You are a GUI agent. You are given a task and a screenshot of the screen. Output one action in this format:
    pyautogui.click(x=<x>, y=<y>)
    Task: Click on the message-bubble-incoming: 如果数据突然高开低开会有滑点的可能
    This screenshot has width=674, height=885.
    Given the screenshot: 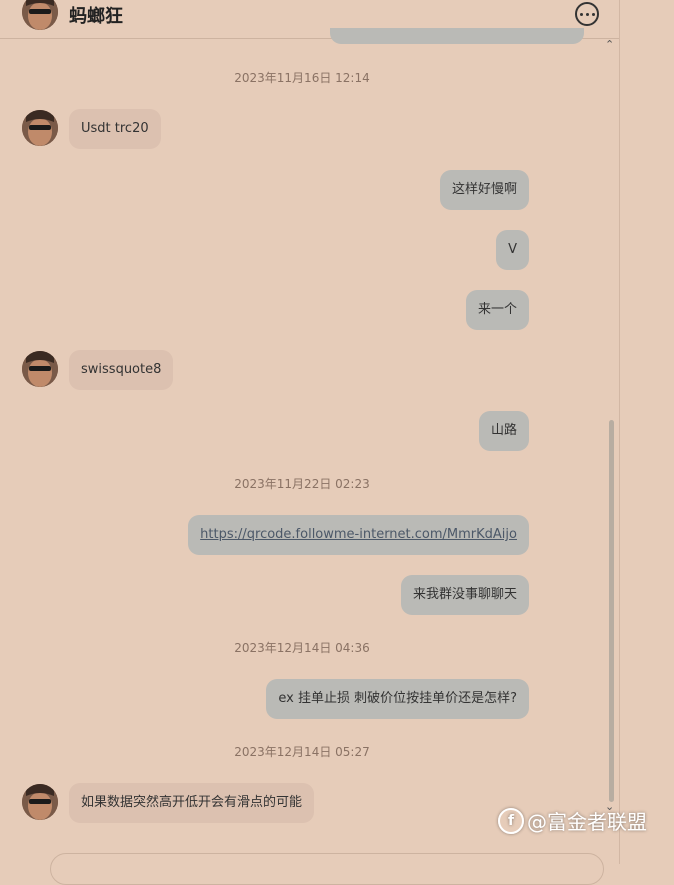 What is the action you would take?
    pyautogui.click(x=192, y=803)
    